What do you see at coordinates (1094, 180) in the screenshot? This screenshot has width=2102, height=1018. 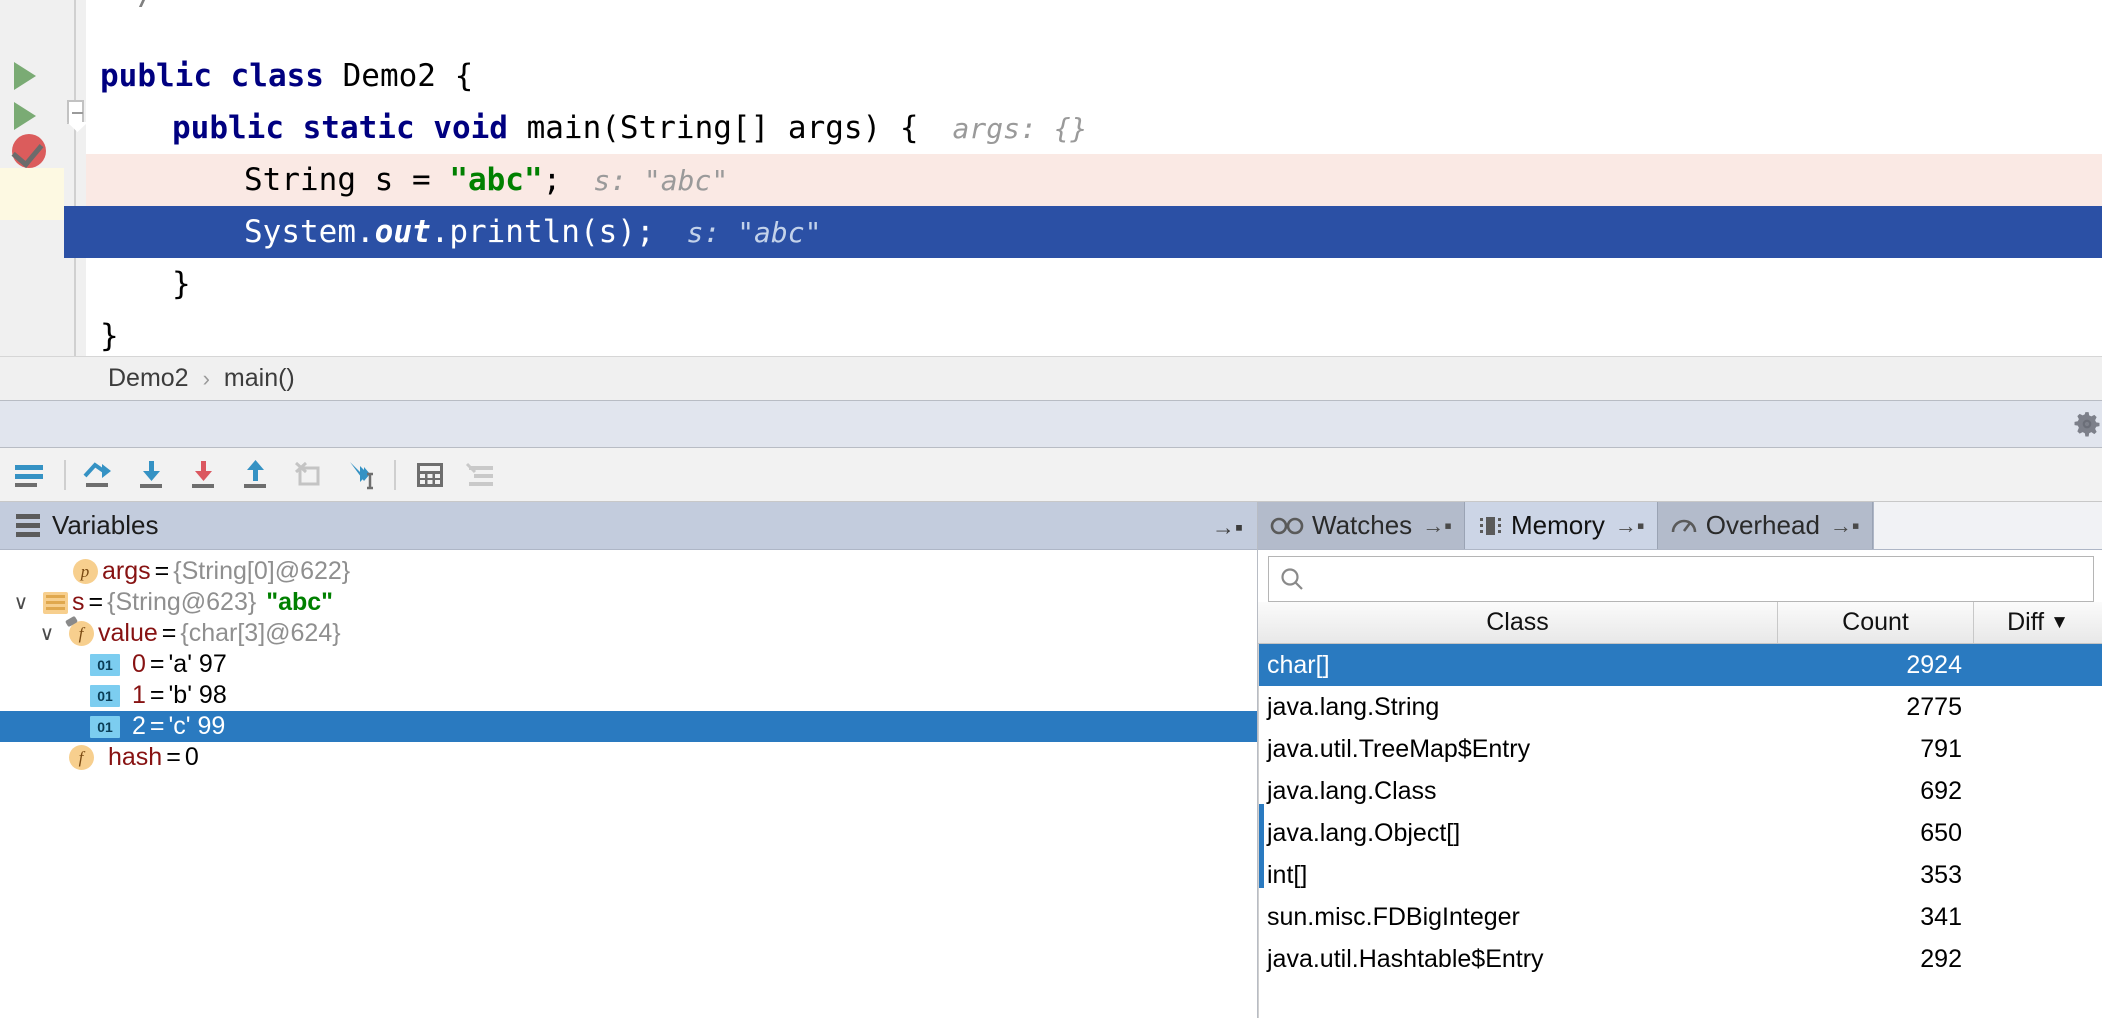 I see `code-line-3: String s = "abc"; s: "abc"` at bounding box center [1094, 180].